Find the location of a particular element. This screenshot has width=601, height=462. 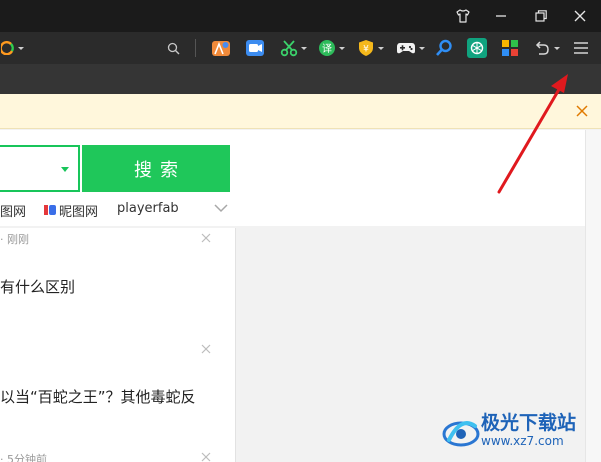

hot-links: 图网 昵图网 playerfab is located at coordinates (120, 210).